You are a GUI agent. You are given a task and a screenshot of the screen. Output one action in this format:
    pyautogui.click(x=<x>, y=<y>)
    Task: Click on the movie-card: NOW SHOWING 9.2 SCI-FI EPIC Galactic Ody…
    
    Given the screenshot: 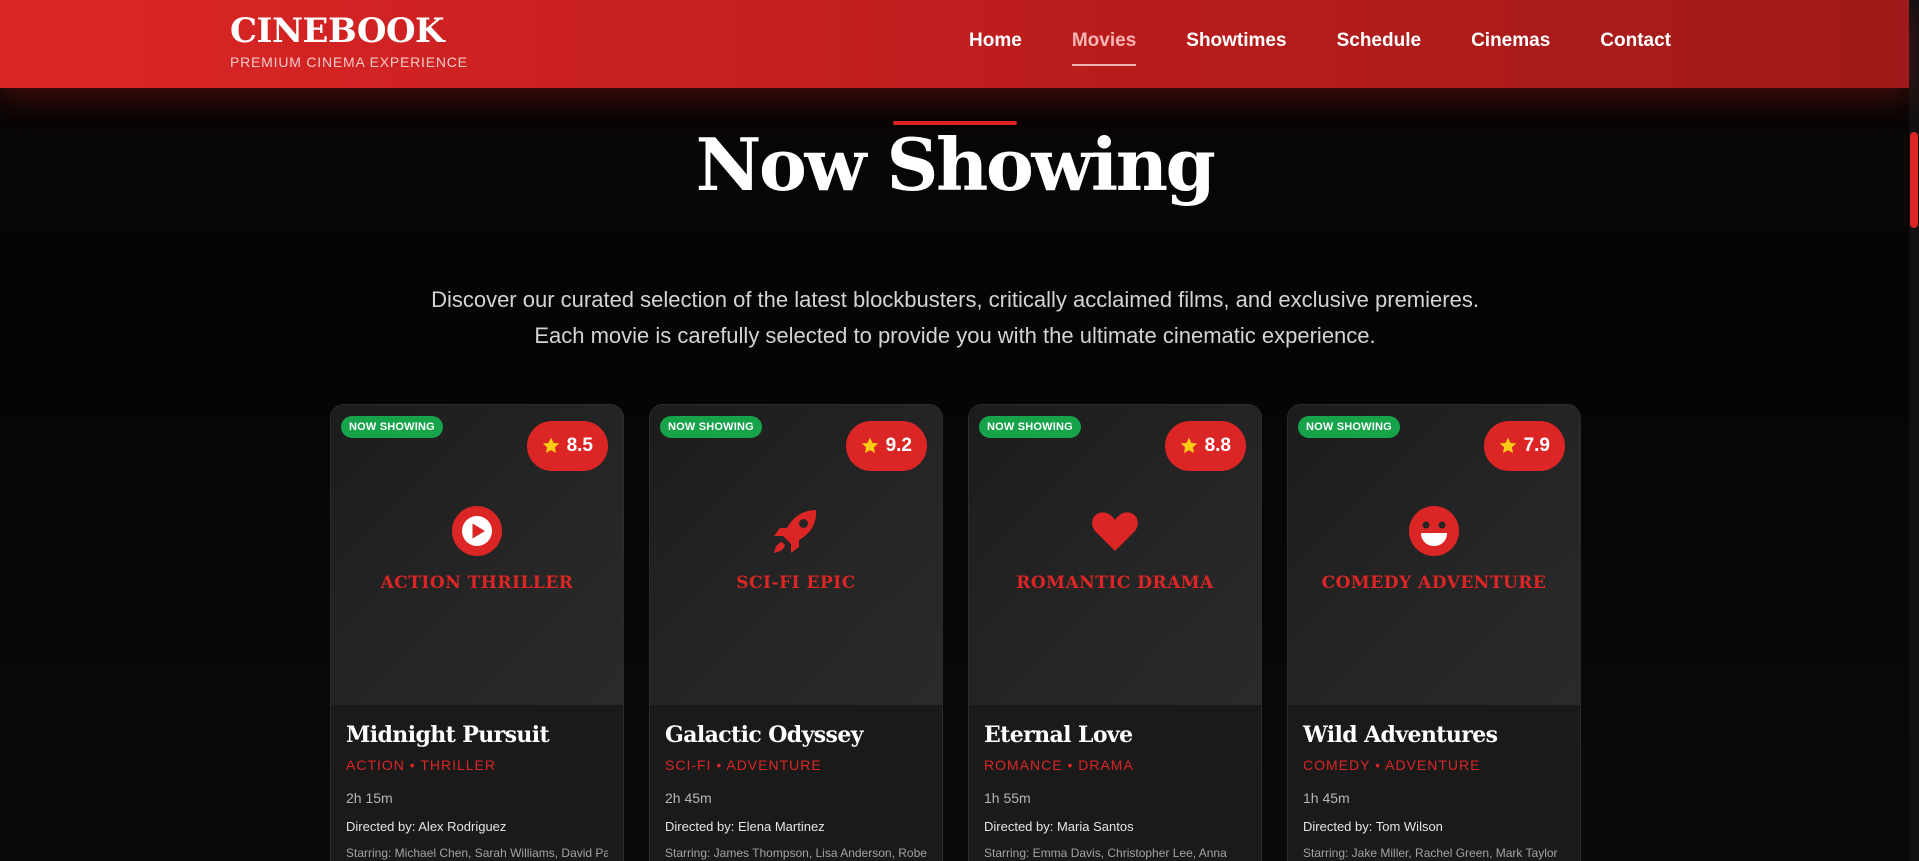 What is the action you would take?
    pyautogui.click(x=796, y=632)
    